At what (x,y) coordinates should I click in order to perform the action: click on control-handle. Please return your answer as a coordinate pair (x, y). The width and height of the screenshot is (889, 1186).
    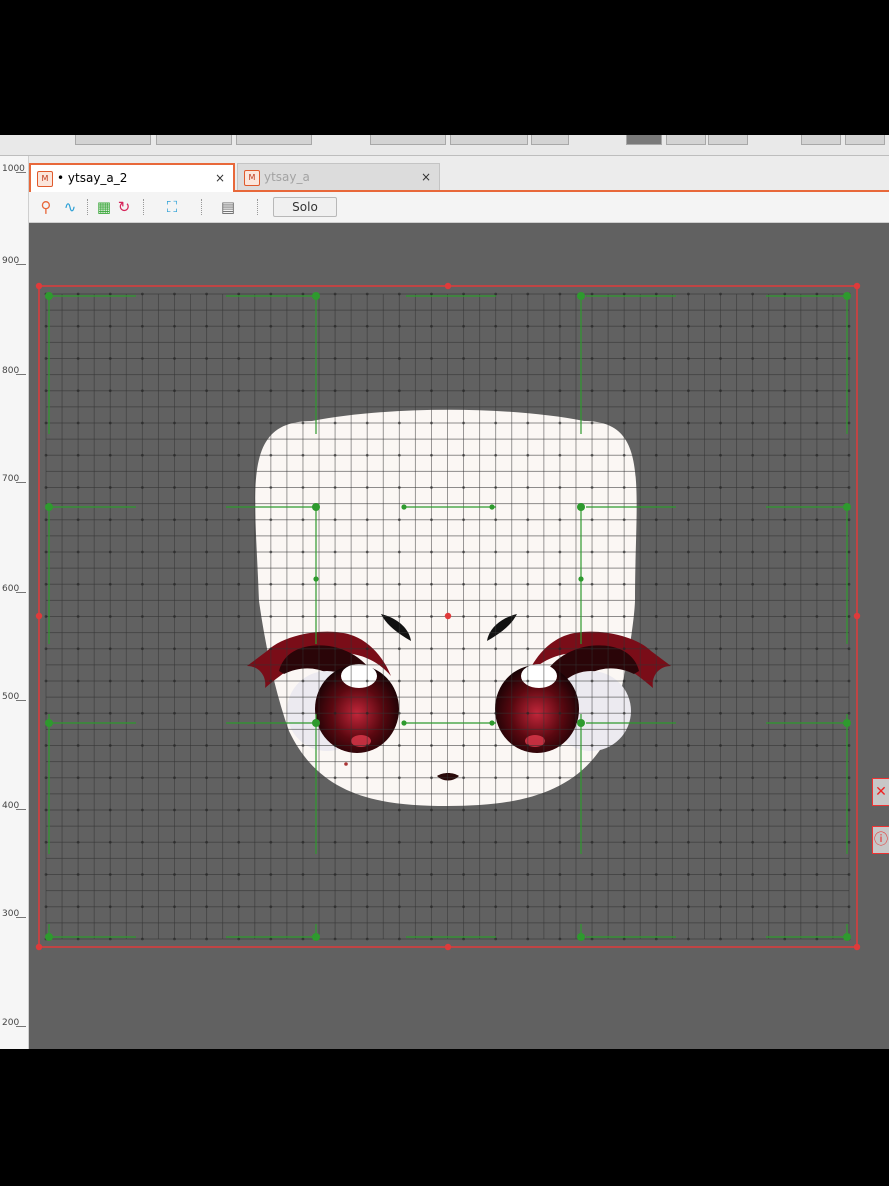
    Looking at the image, I should click on (404, 723).